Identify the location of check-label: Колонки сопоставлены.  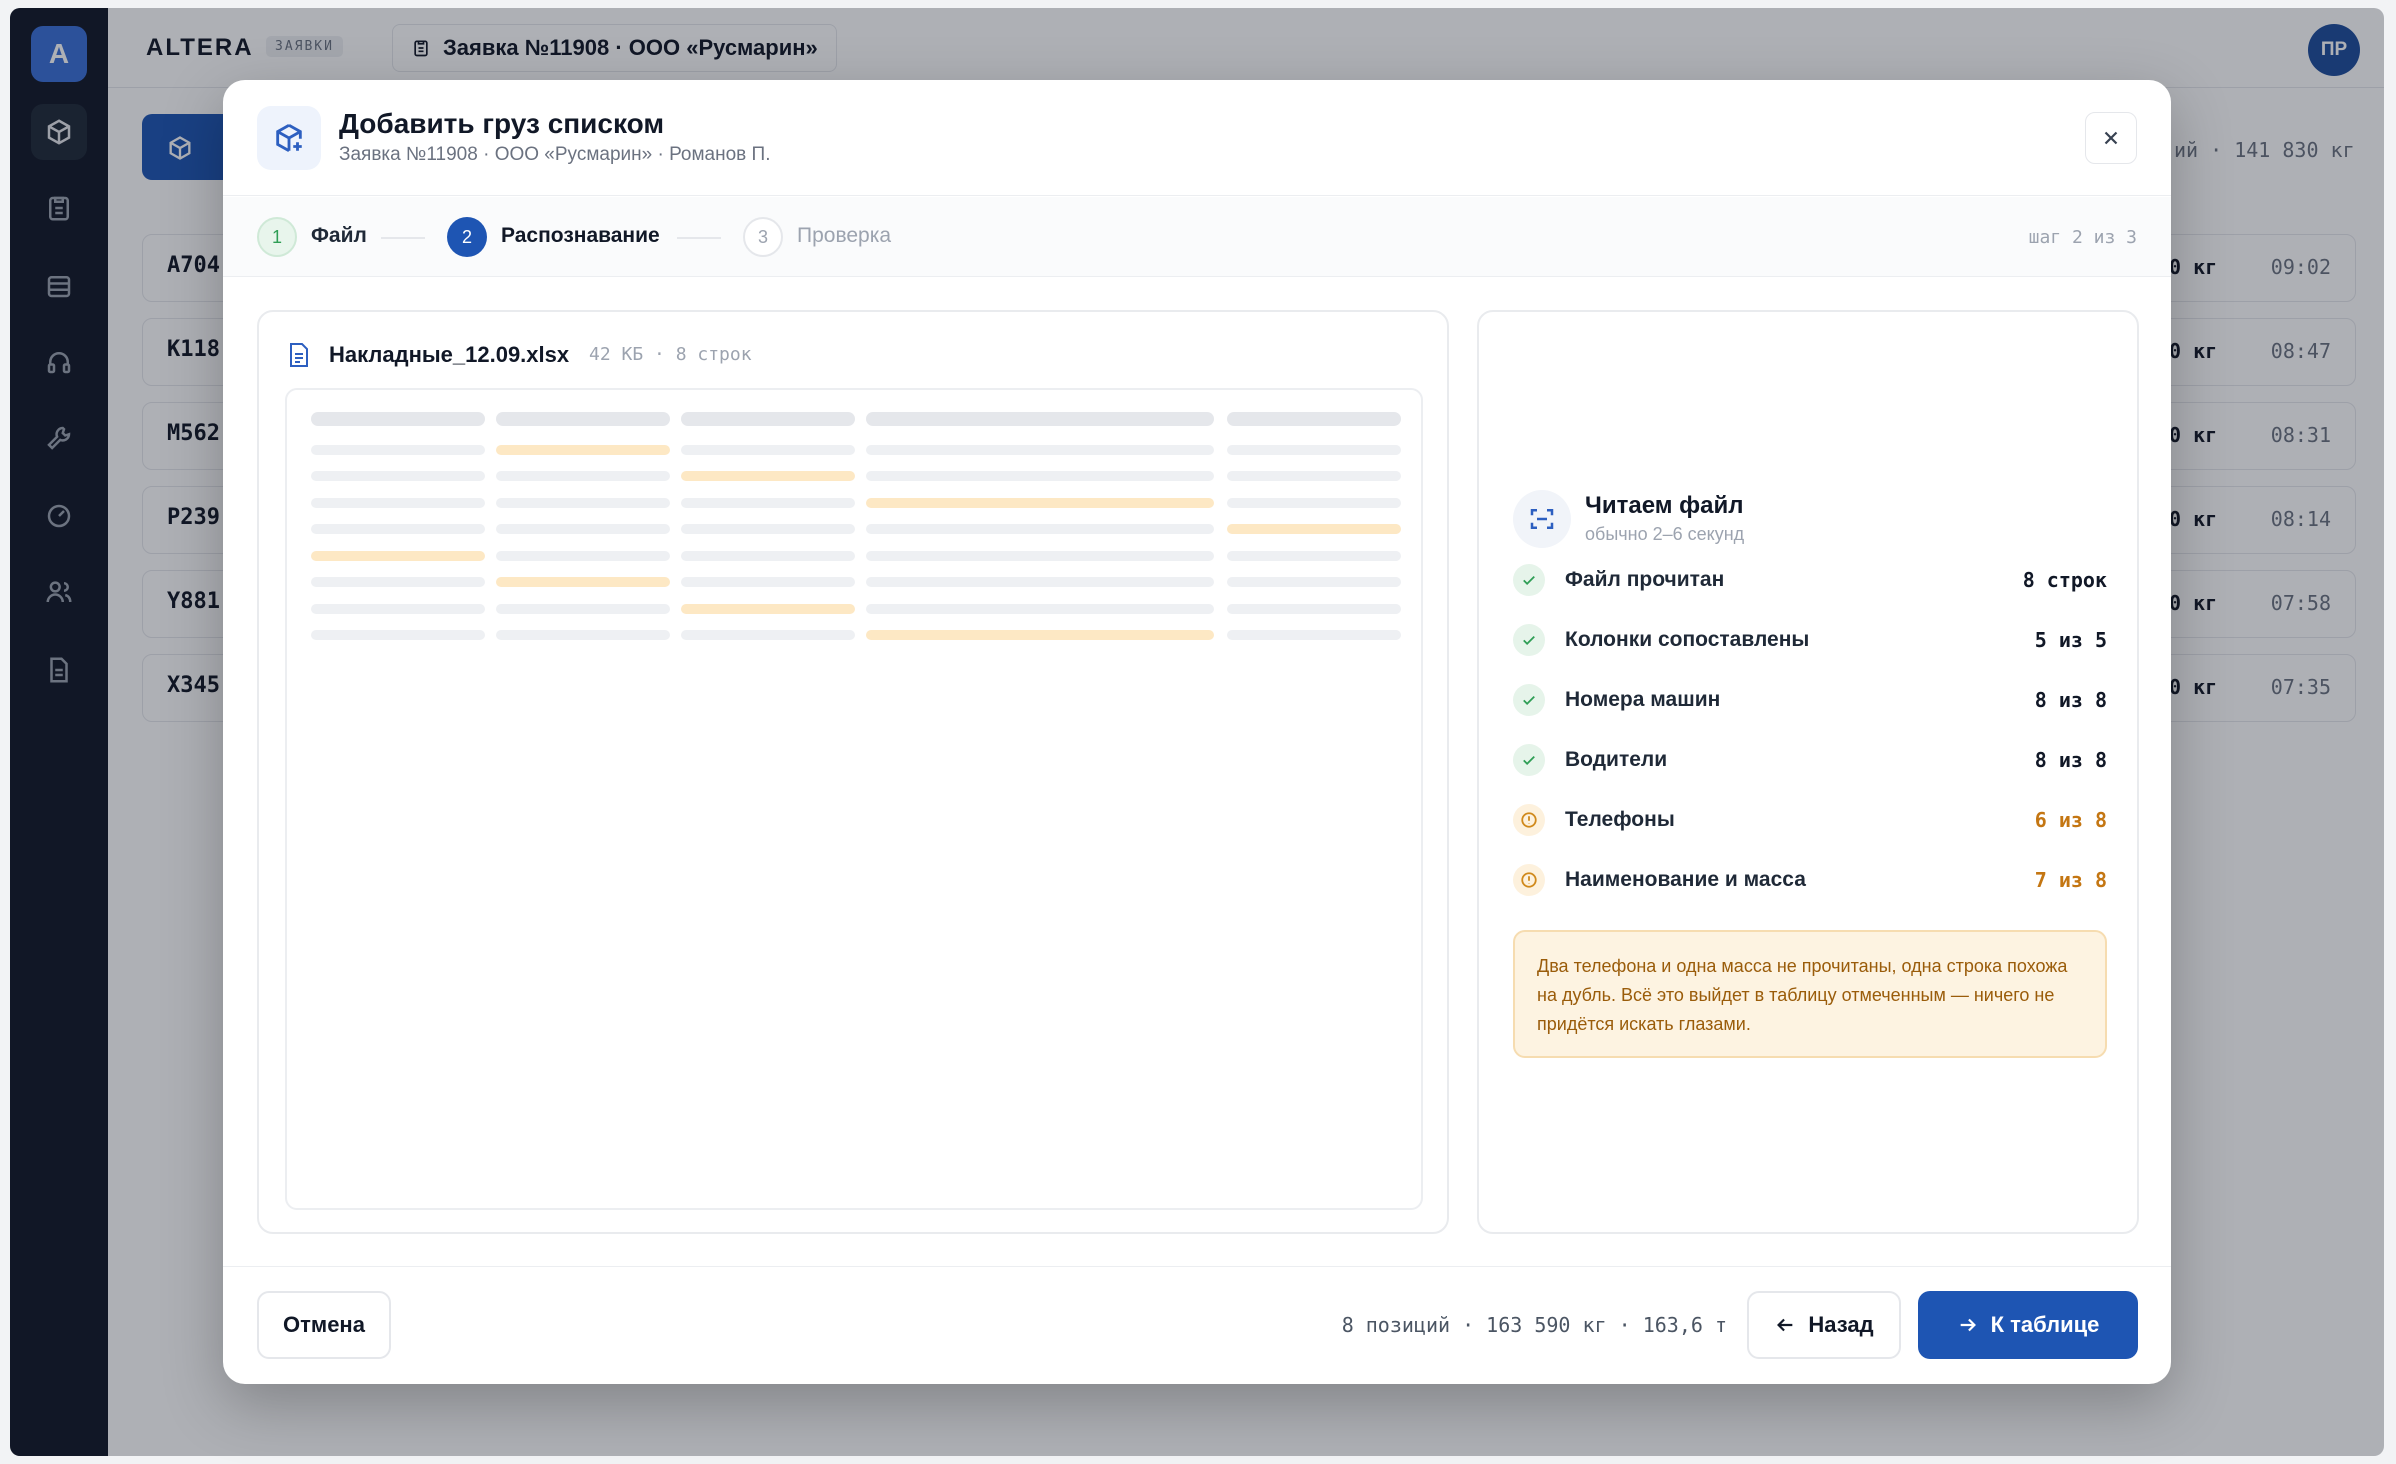
(1687, 639).